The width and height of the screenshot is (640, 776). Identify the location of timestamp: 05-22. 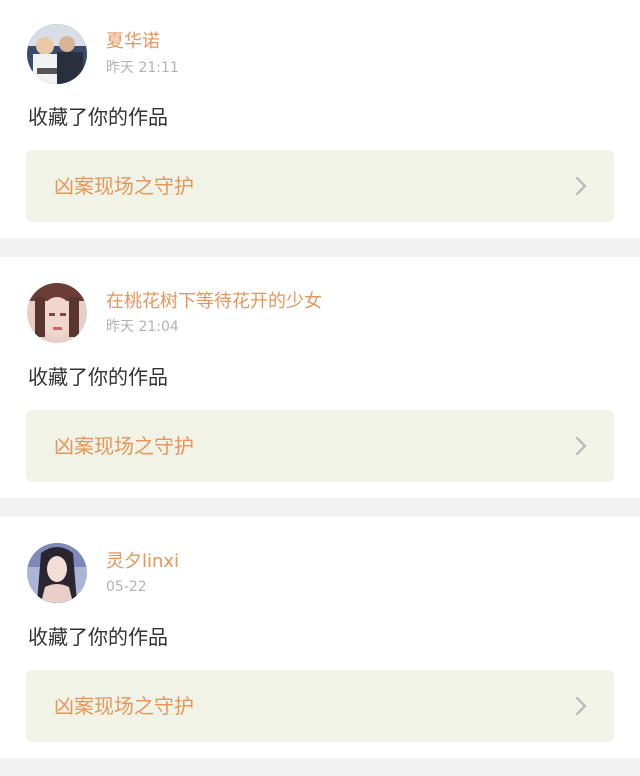
(126, 587).